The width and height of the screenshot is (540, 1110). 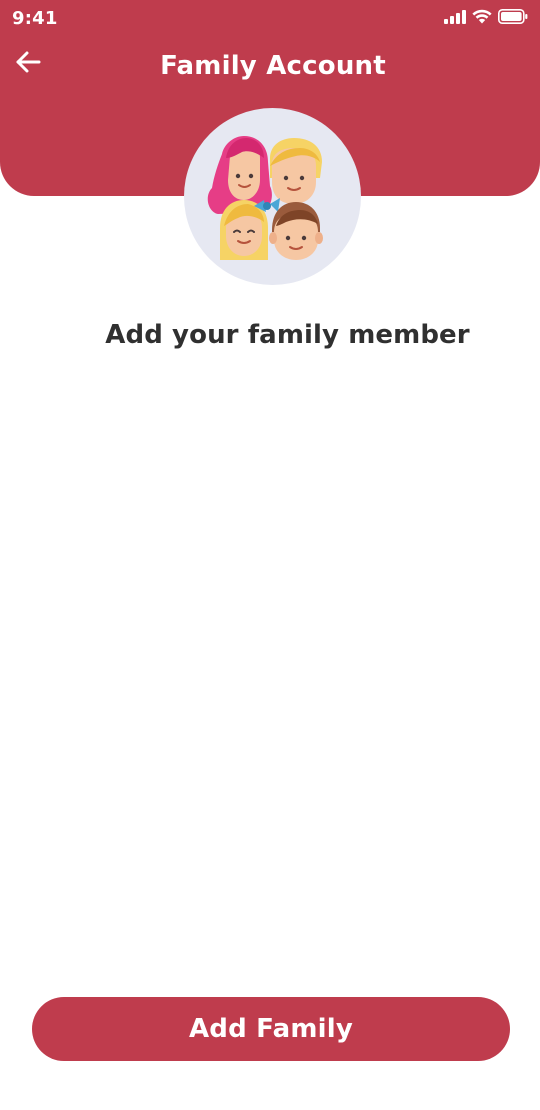 What do you see at coordinates (513, 18) in the screenshot?
I see `battery-icon` at bounding box center [513, 18].